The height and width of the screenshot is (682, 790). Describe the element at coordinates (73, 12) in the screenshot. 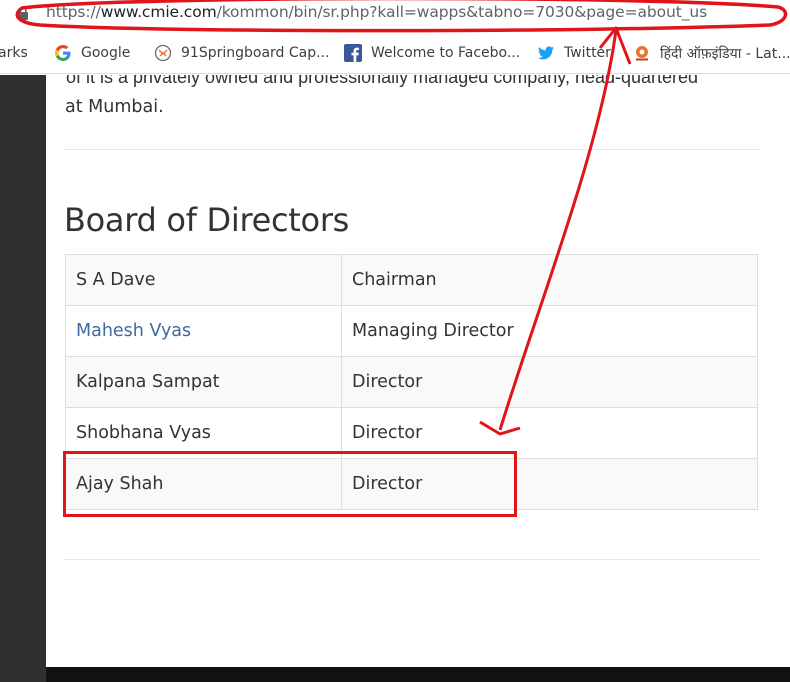

I see `url-scheme: https://` at that location.